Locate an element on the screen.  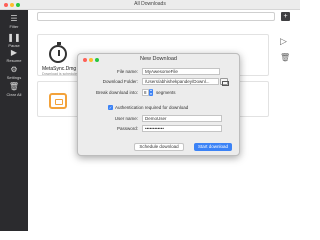
pause-icon: ❚❚ is located at coordinates (14, 37).